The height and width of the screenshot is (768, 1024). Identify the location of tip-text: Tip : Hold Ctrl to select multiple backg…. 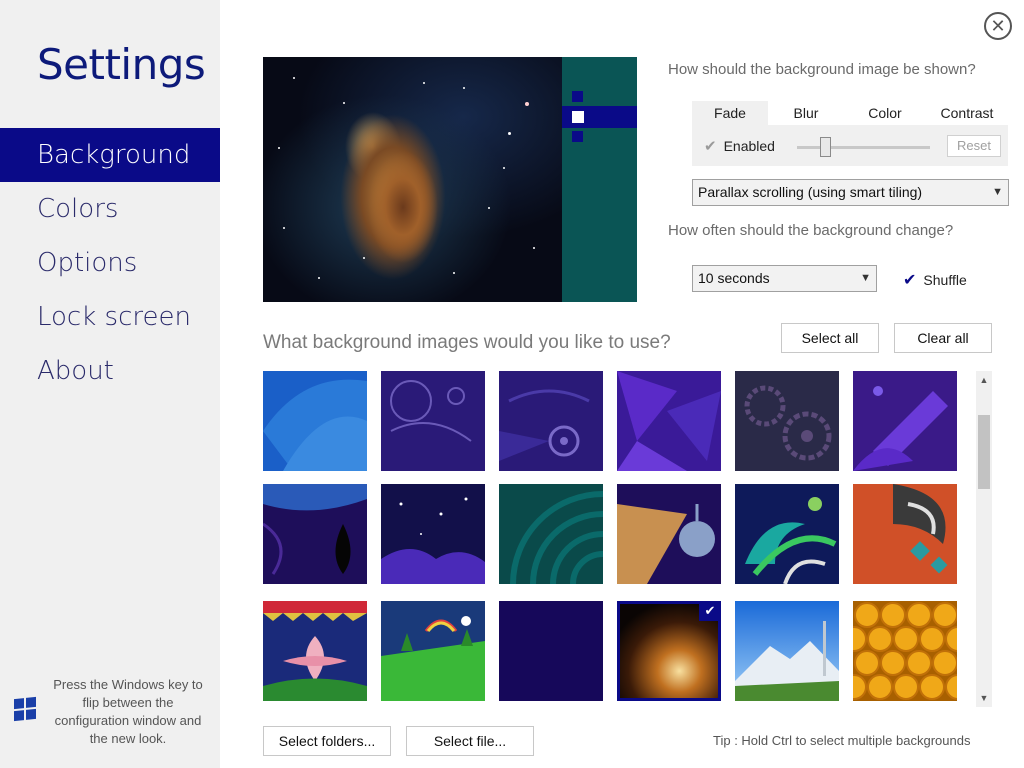
(842, 740).